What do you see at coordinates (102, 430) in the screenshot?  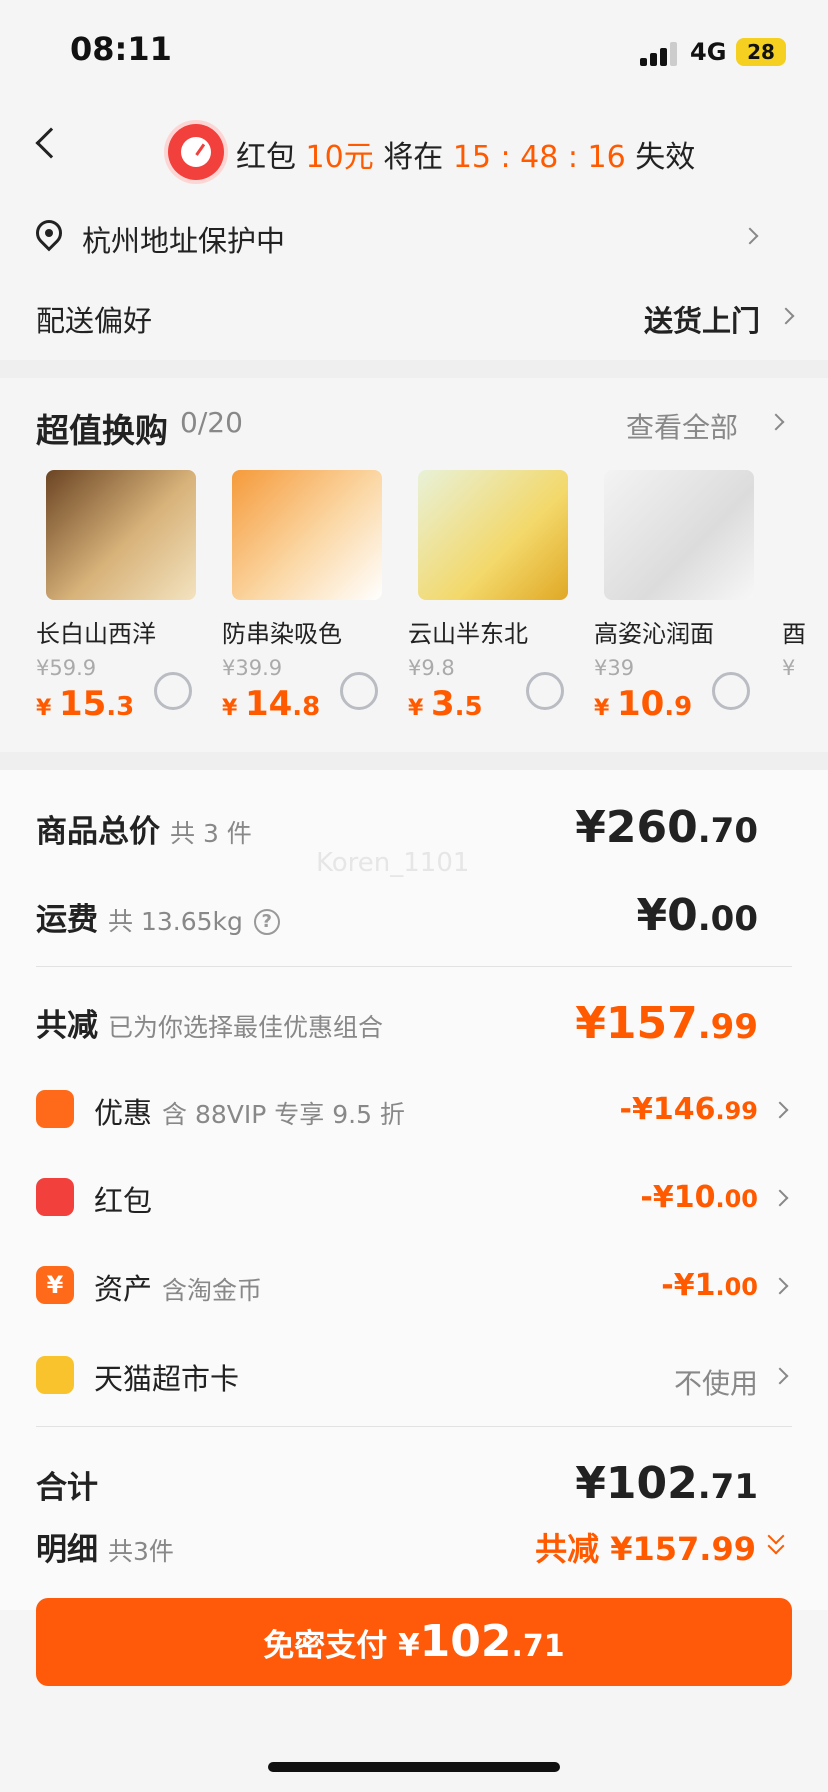 I see `exchange-title: 超值换购` at bounding box center [102, 430].